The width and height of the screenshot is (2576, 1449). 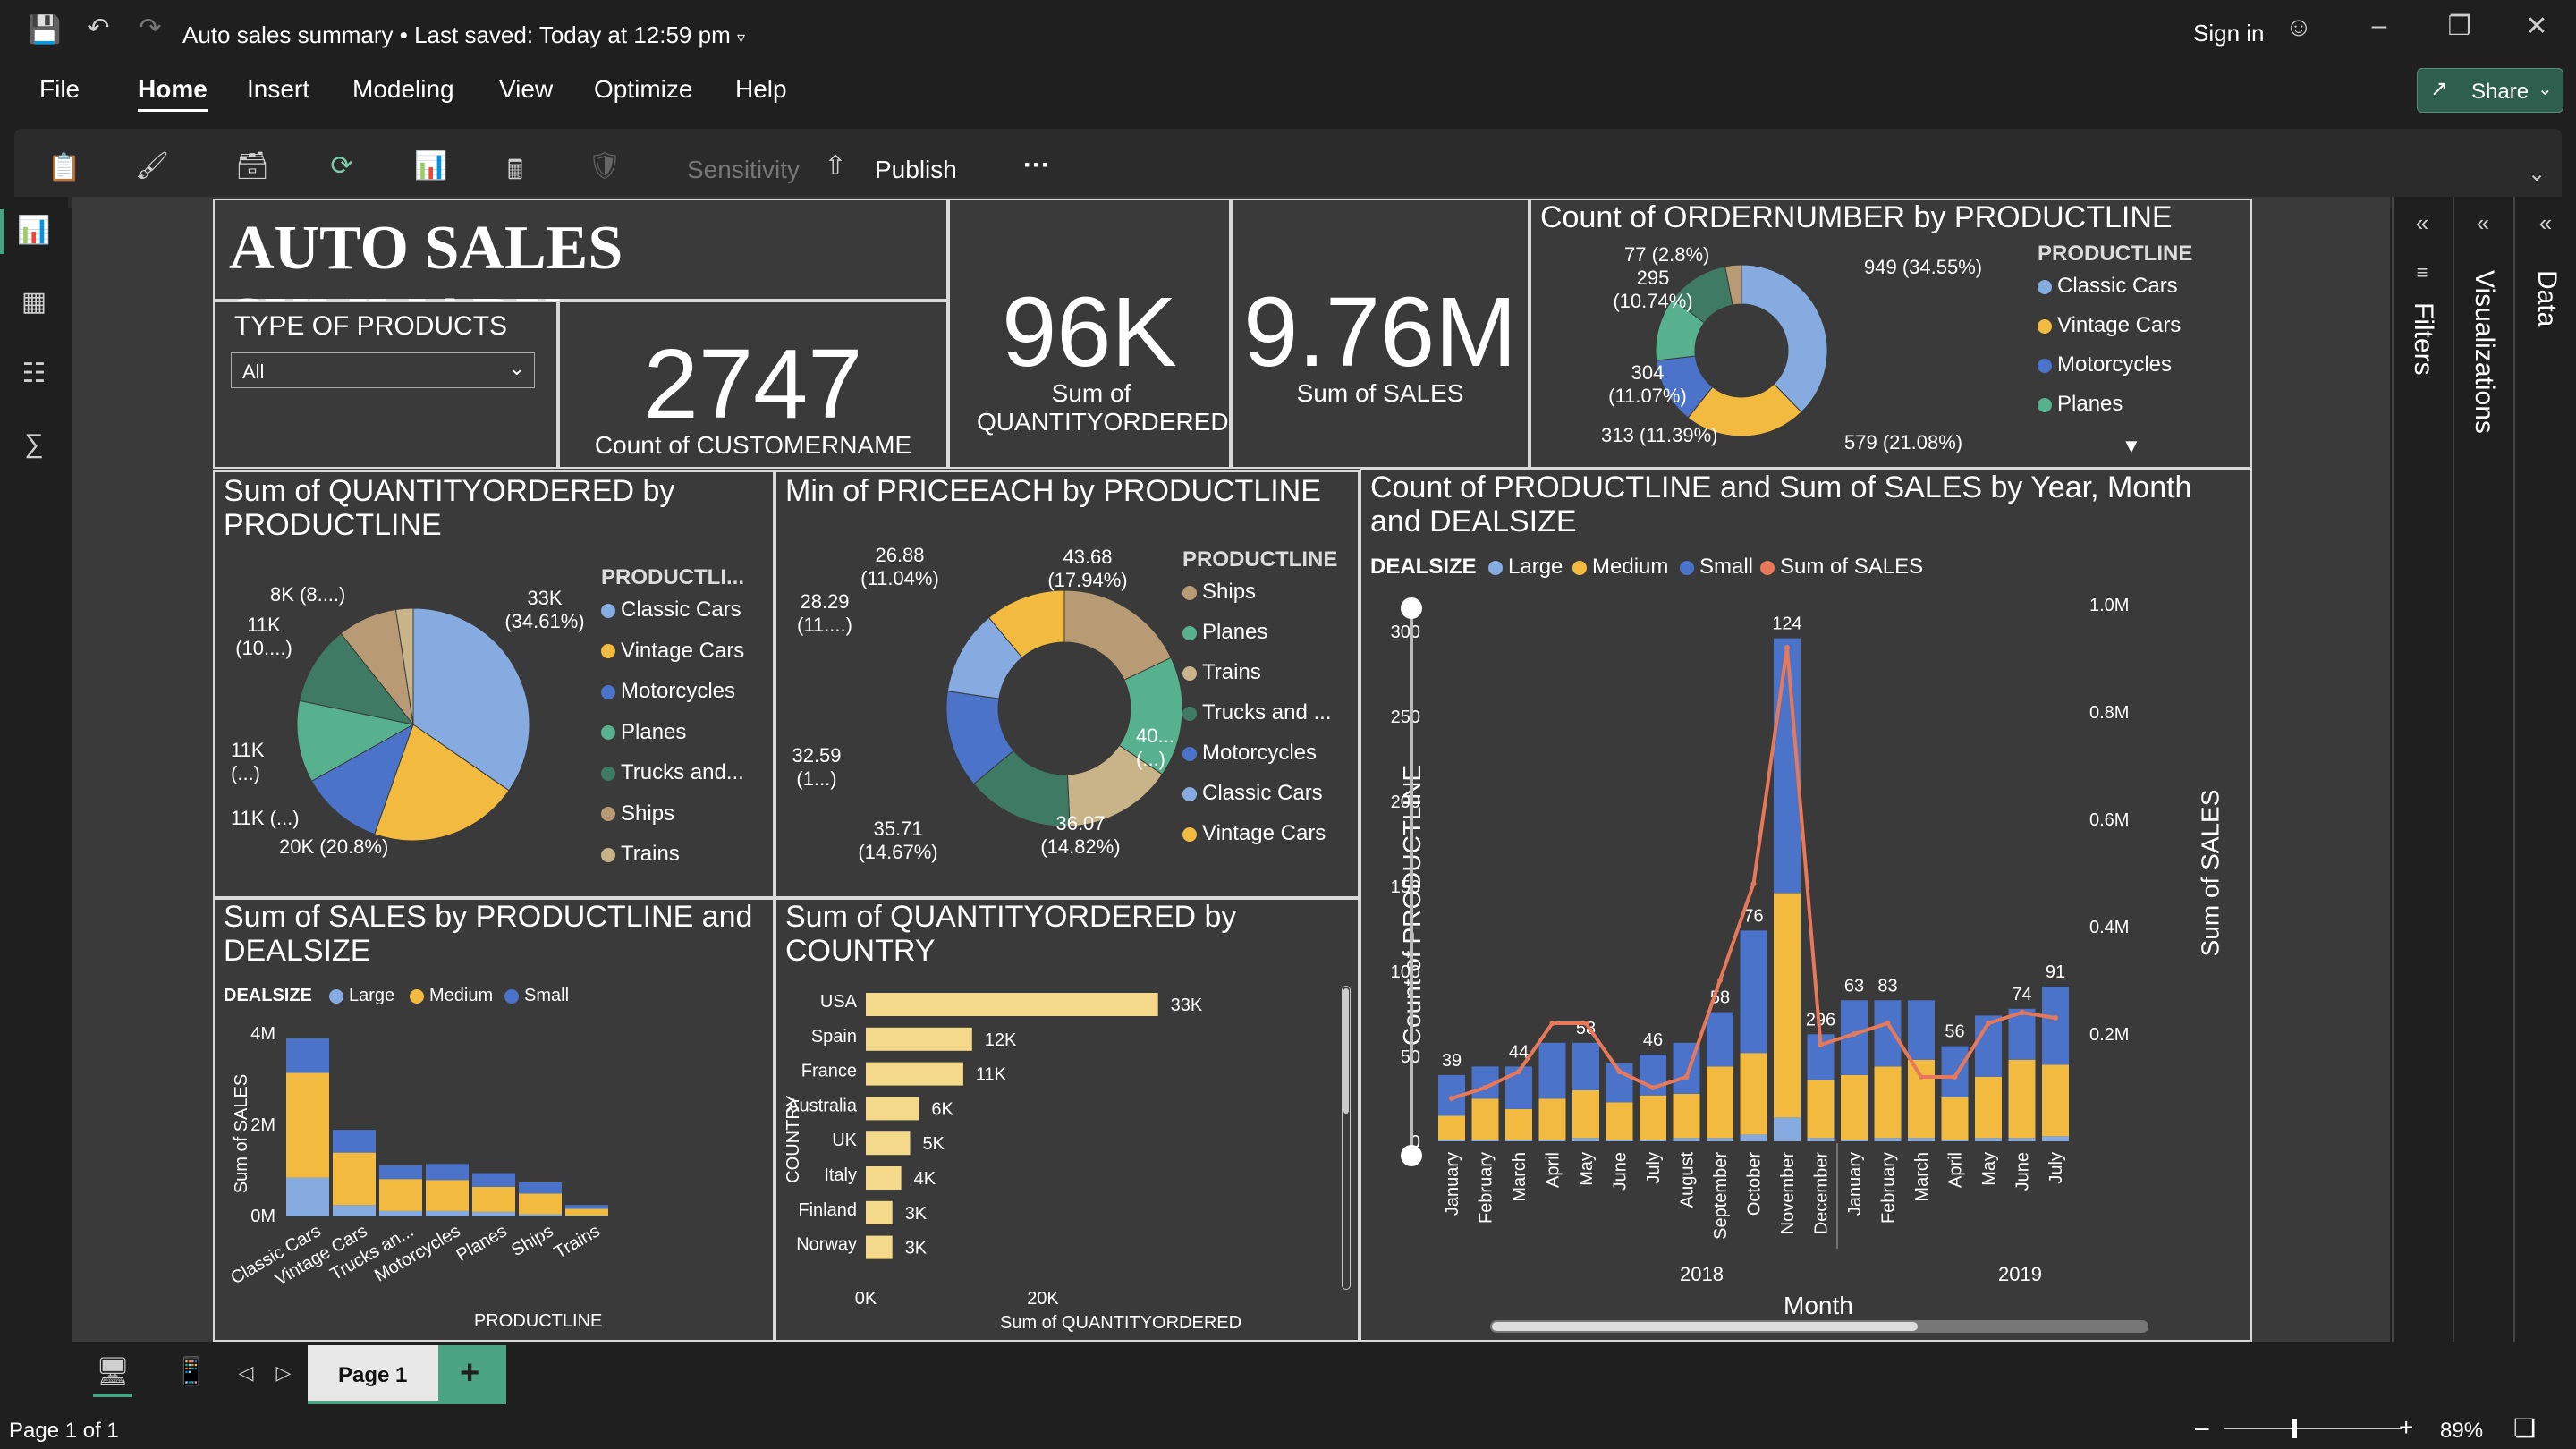 What do you see at coordinates (34, 230) in the screenshot?
I see `report-view-icon: 📊` at bounding box center [34, 230].